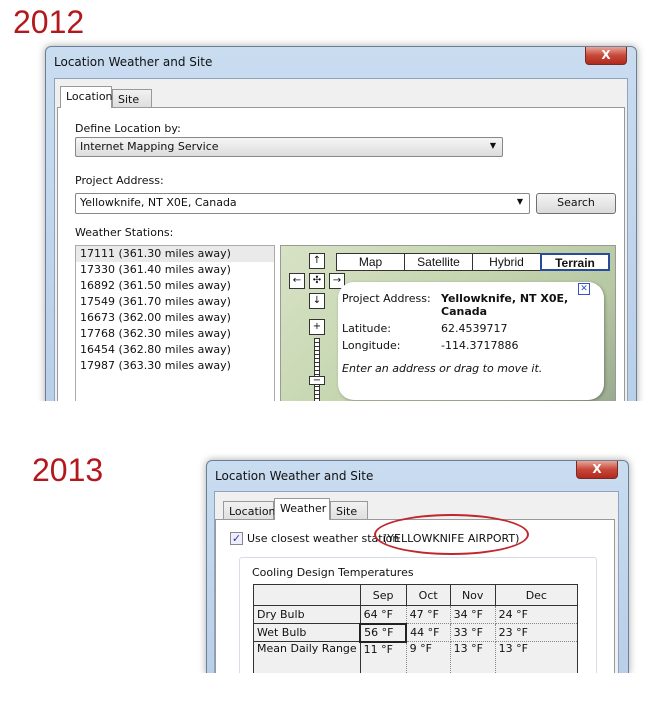 Image resolution: width=668 pixels, height=701 pixels. Describe the element at coordinates (472, 614) in the screenshot. I see `table-cell: 34 °F` at that location.